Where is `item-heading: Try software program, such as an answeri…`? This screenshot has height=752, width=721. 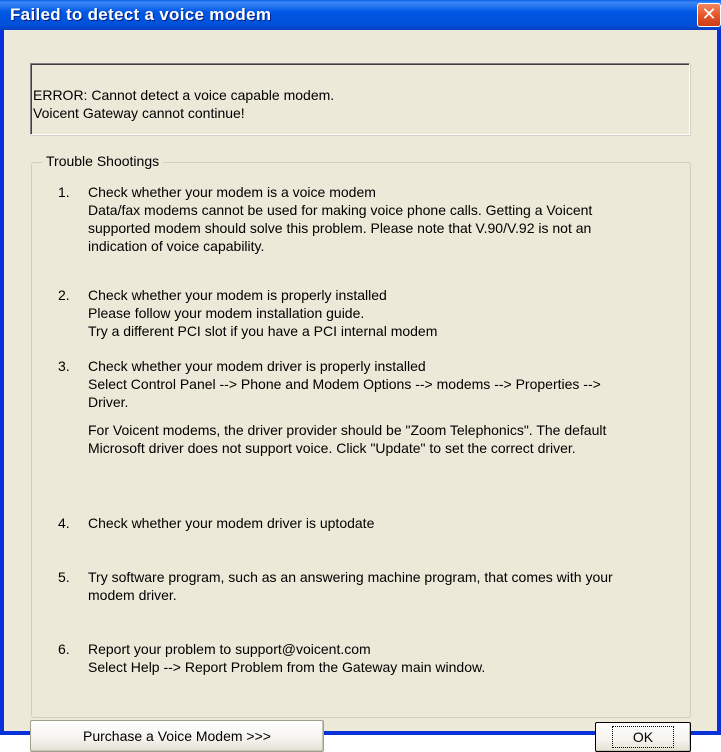 item-heading: Try software program, such as an answeri… is located at coordinates (350, 577).